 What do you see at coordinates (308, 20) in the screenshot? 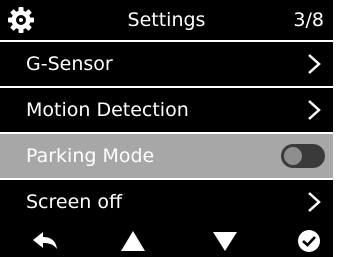
I see `page-indicator: 3/8` at bounding box center [308, 20].